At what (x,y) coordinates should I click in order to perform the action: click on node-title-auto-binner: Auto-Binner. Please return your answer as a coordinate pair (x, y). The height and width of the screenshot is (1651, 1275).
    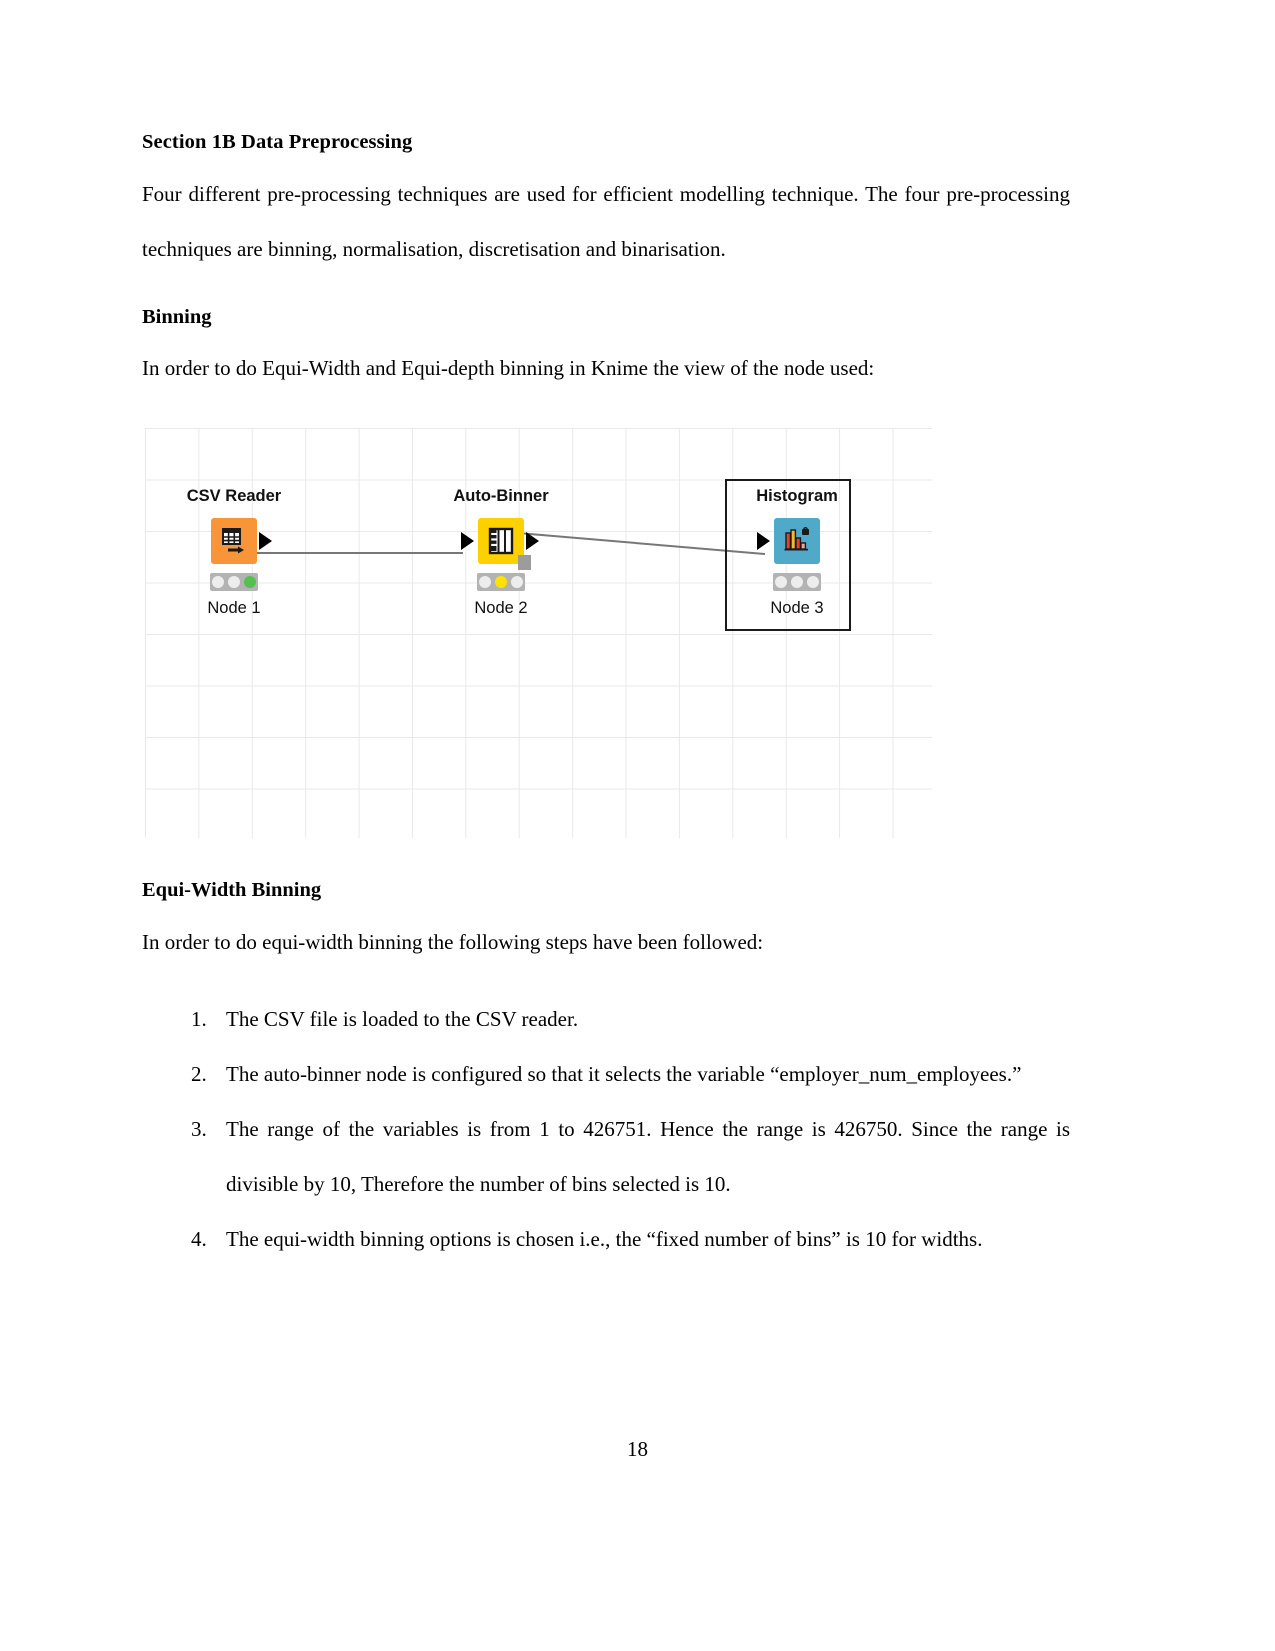
    Looking at the image, I should click on (501, 496).